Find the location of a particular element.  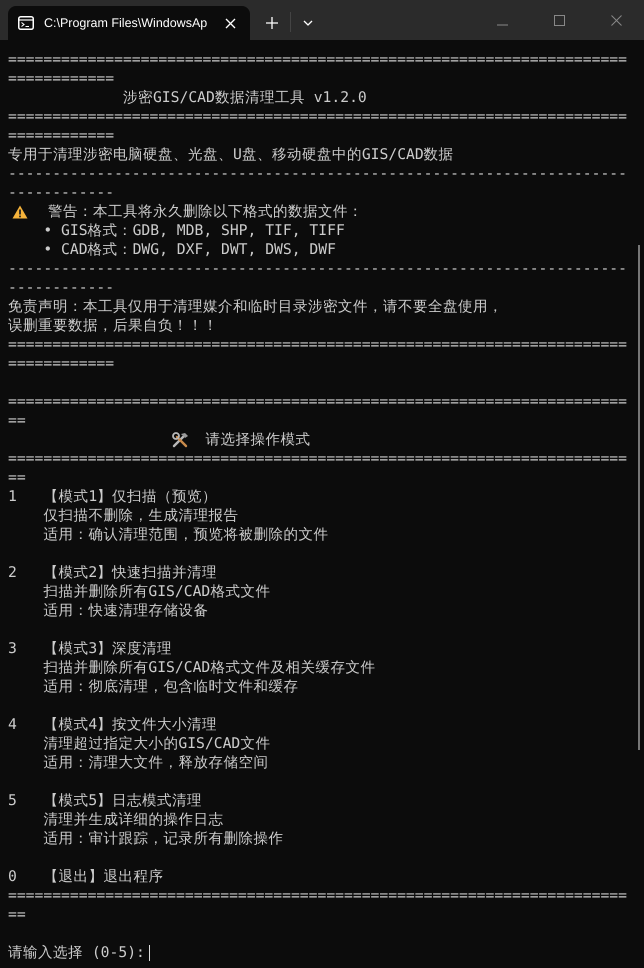

close-icon is located at coordinates (616, 20).